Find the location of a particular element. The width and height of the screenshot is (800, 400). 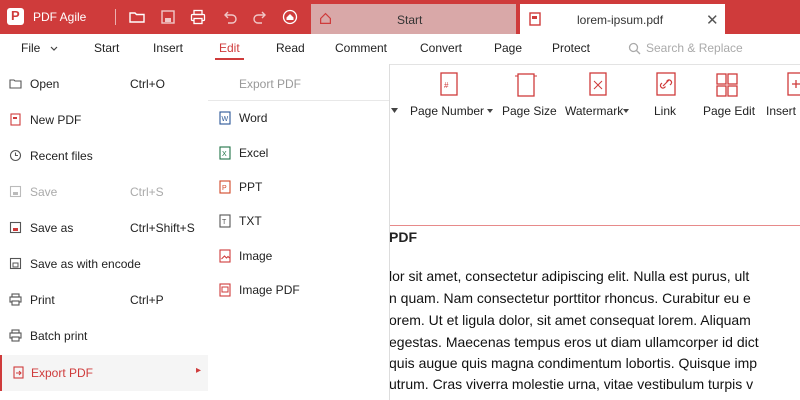

file-menu-export-pdf: Export PDF ▸ is located at coordinates (104, 373).